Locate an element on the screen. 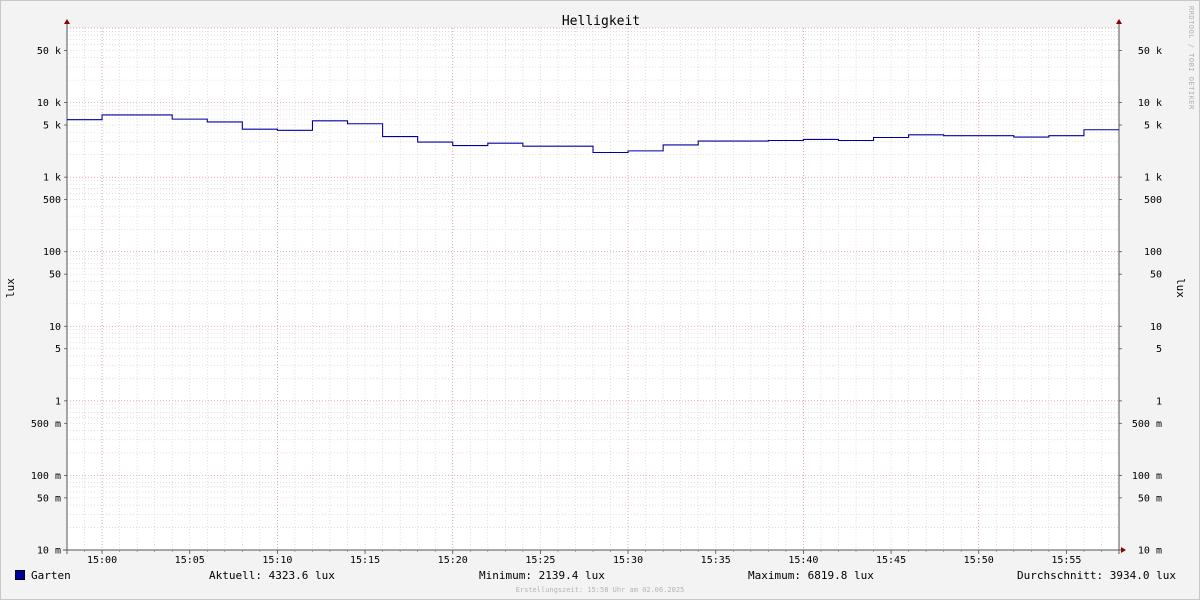  y-tick-label-right: 10 m is located at coordinates (1150, 551).